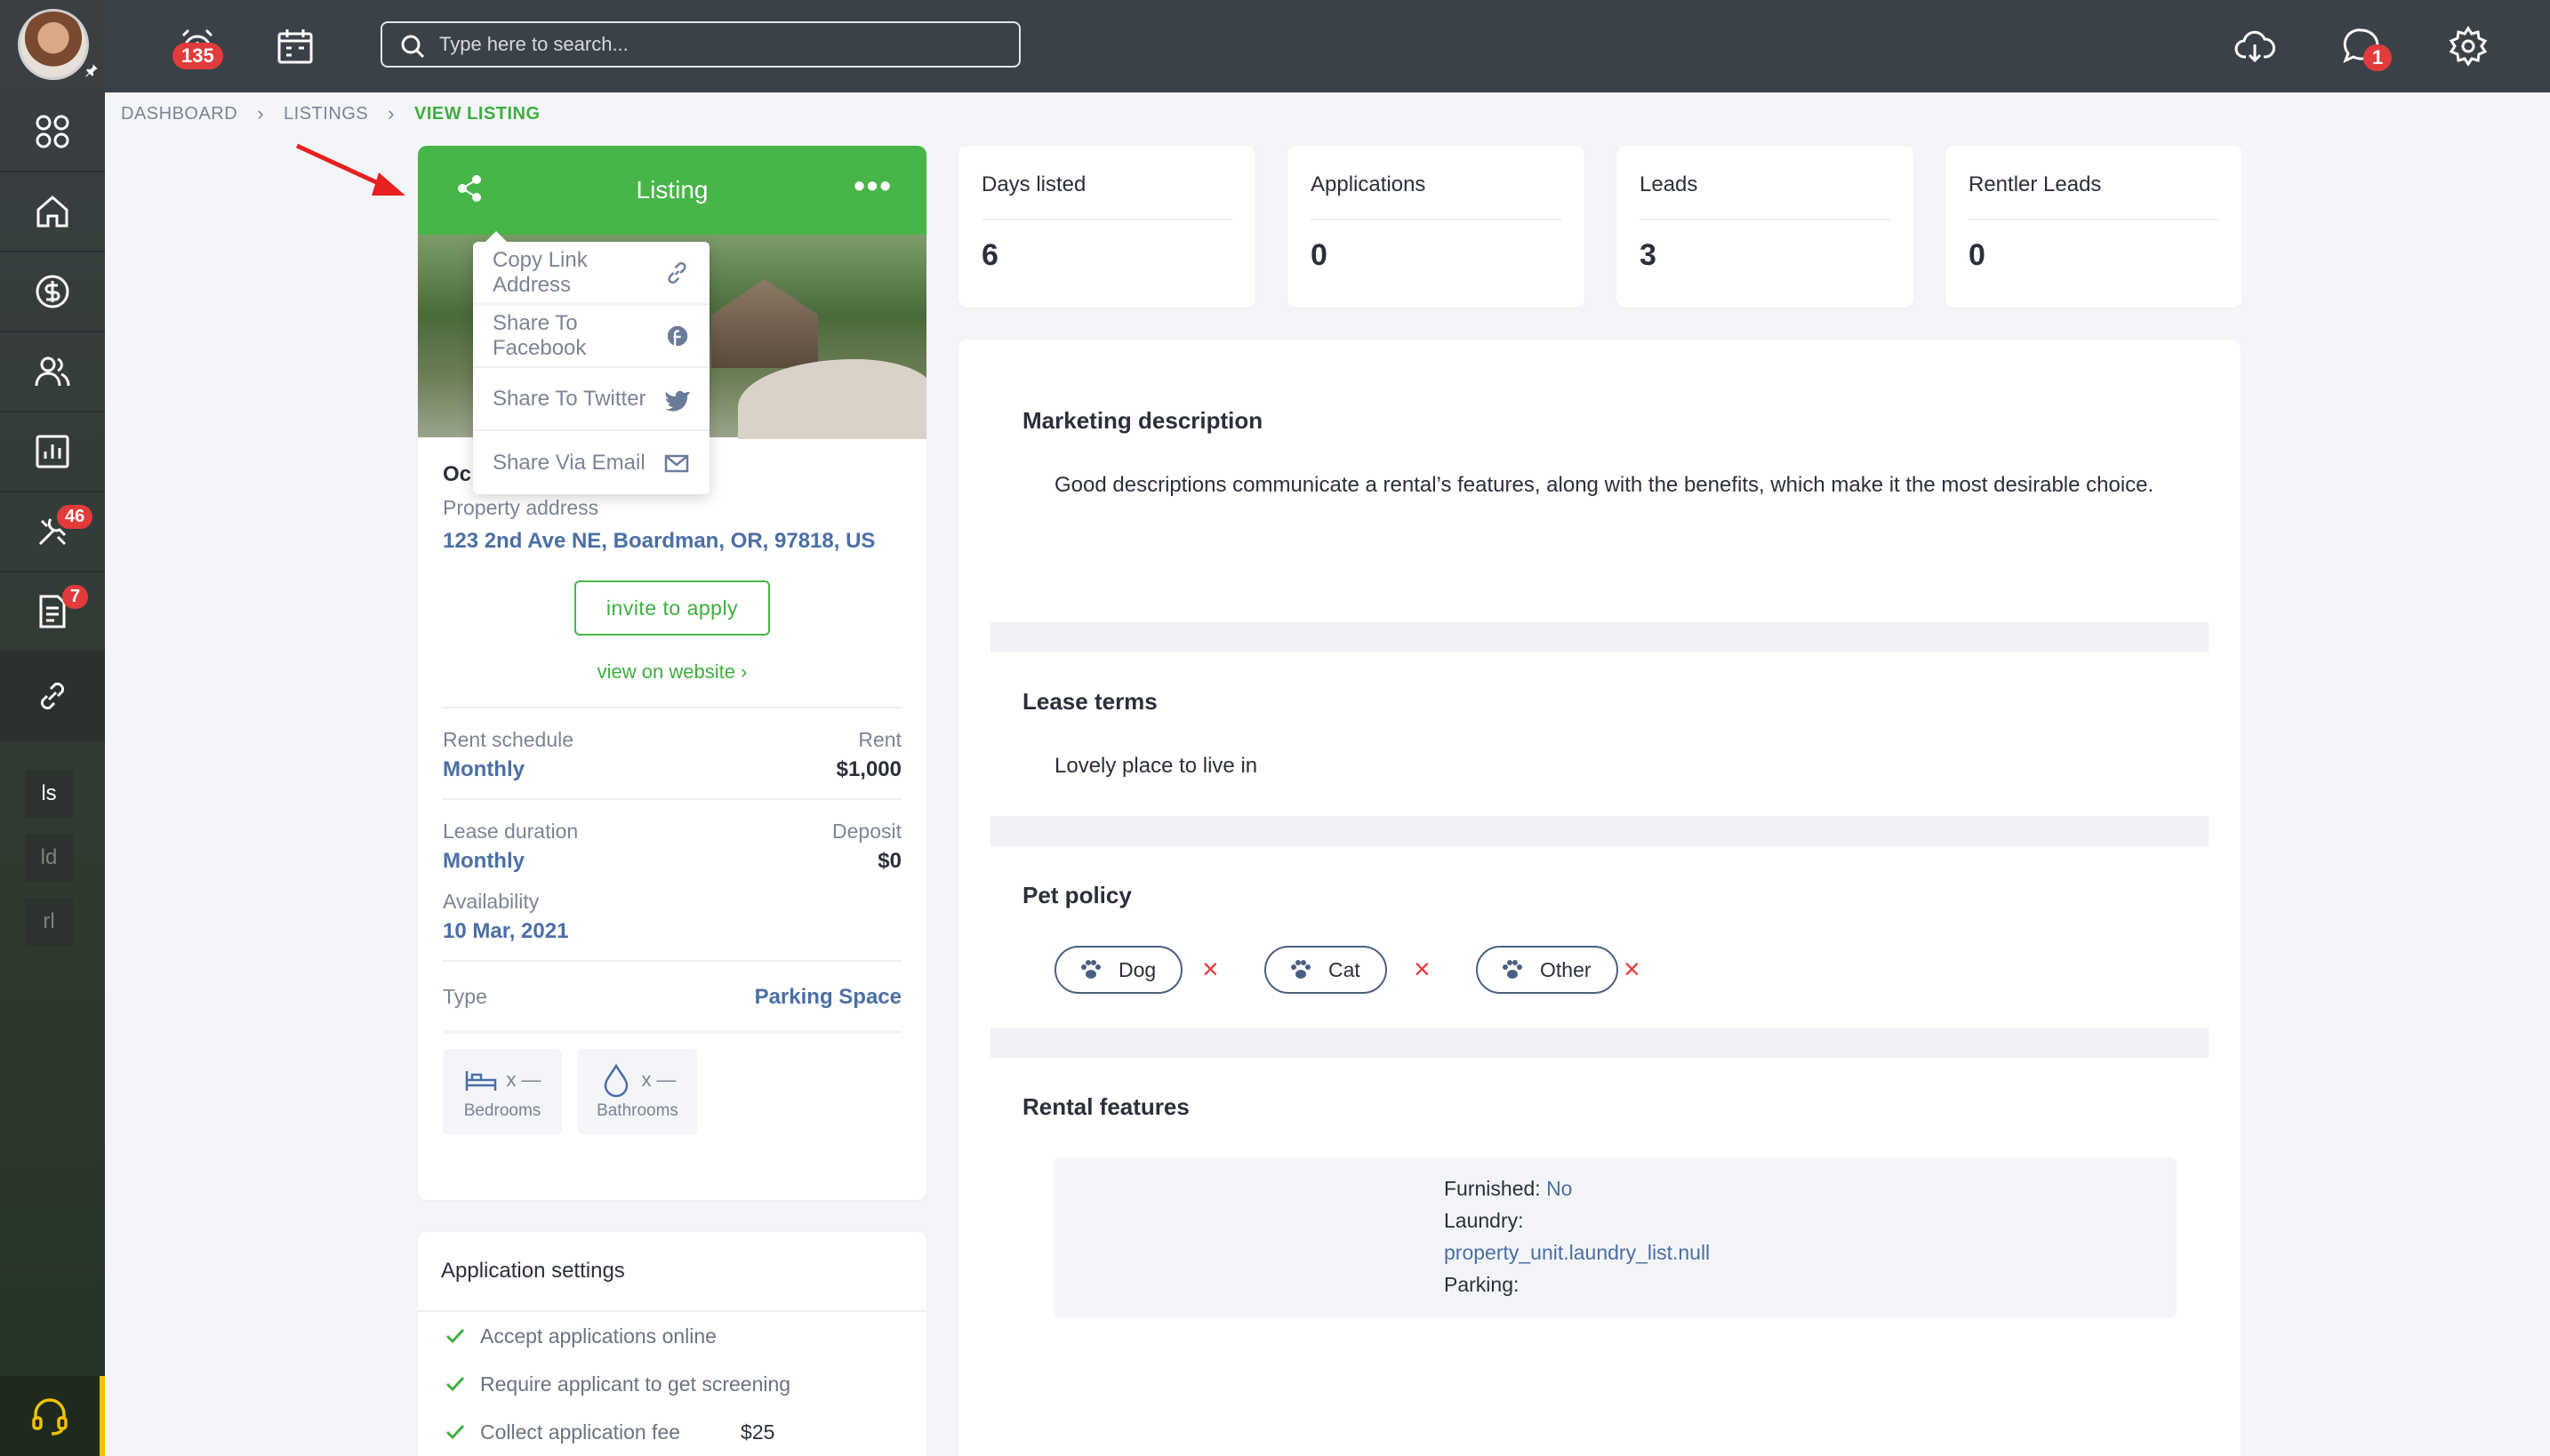 The width and height of the screenshot is (2550, 1456). I want to click on share-twitter-option: Share To Twitter, so click(591, 399).